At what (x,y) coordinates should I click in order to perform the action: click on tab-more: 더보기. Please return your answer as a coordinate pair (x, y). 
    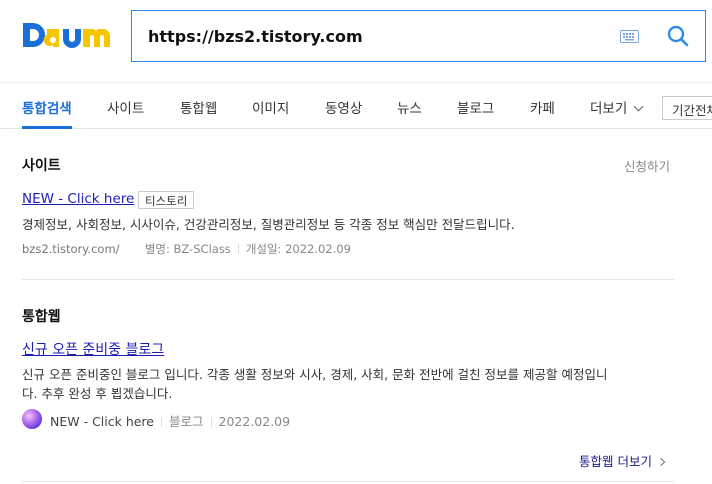
    Looking at the image, I should click on (617, 107).